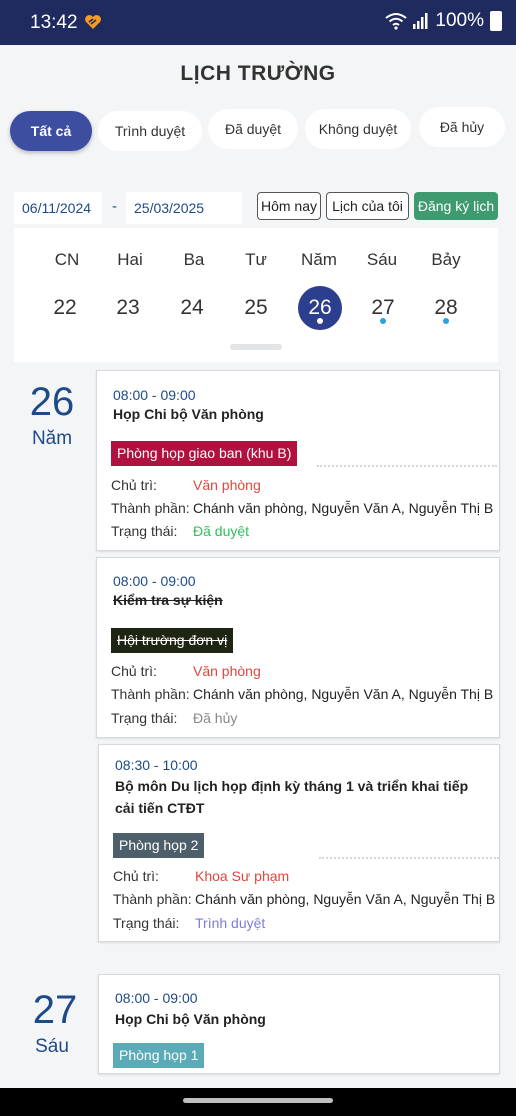  What do you see at coordinates (382, 259) in the screenshot?
I see `weekday-fri: Sáu` at bounding box center [382, 259].